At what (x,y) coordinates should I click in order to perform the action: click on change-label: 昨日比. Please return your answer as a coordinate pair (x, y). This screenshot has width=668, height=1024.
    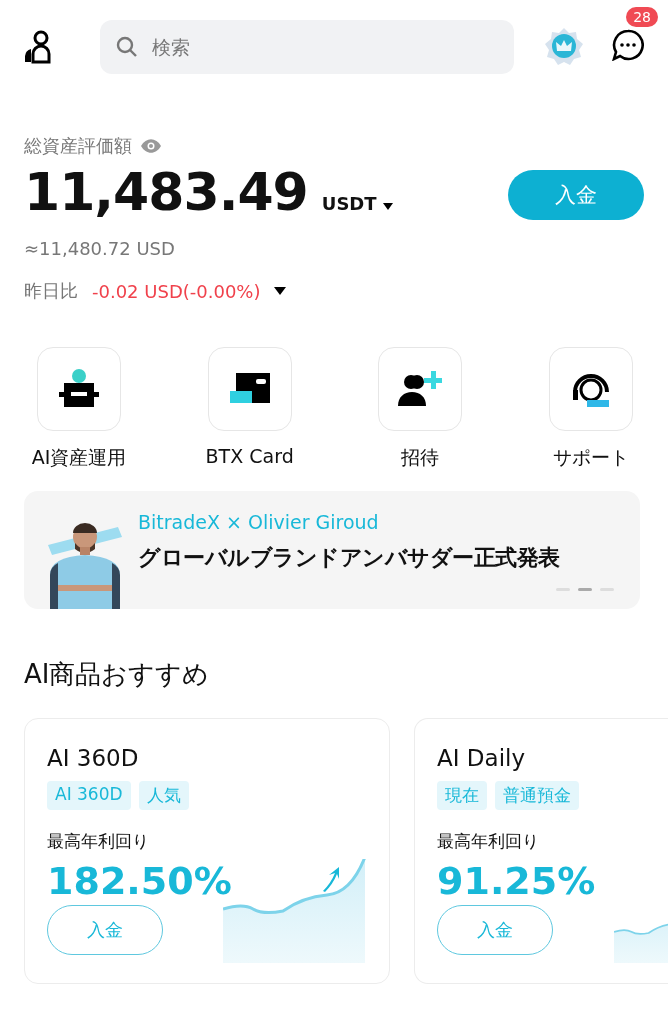
    Looking at the image, I should click on (51, 291).